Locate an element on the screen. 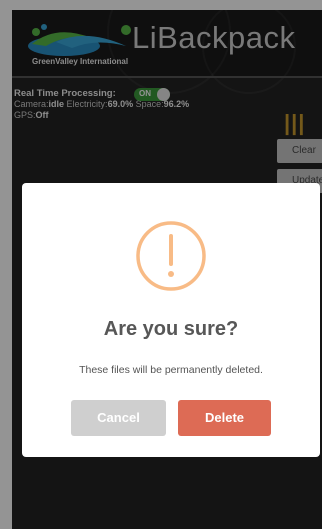 The image size is (322, 529). dialog-title: Are you sure? is located at coordinates (171, 329).